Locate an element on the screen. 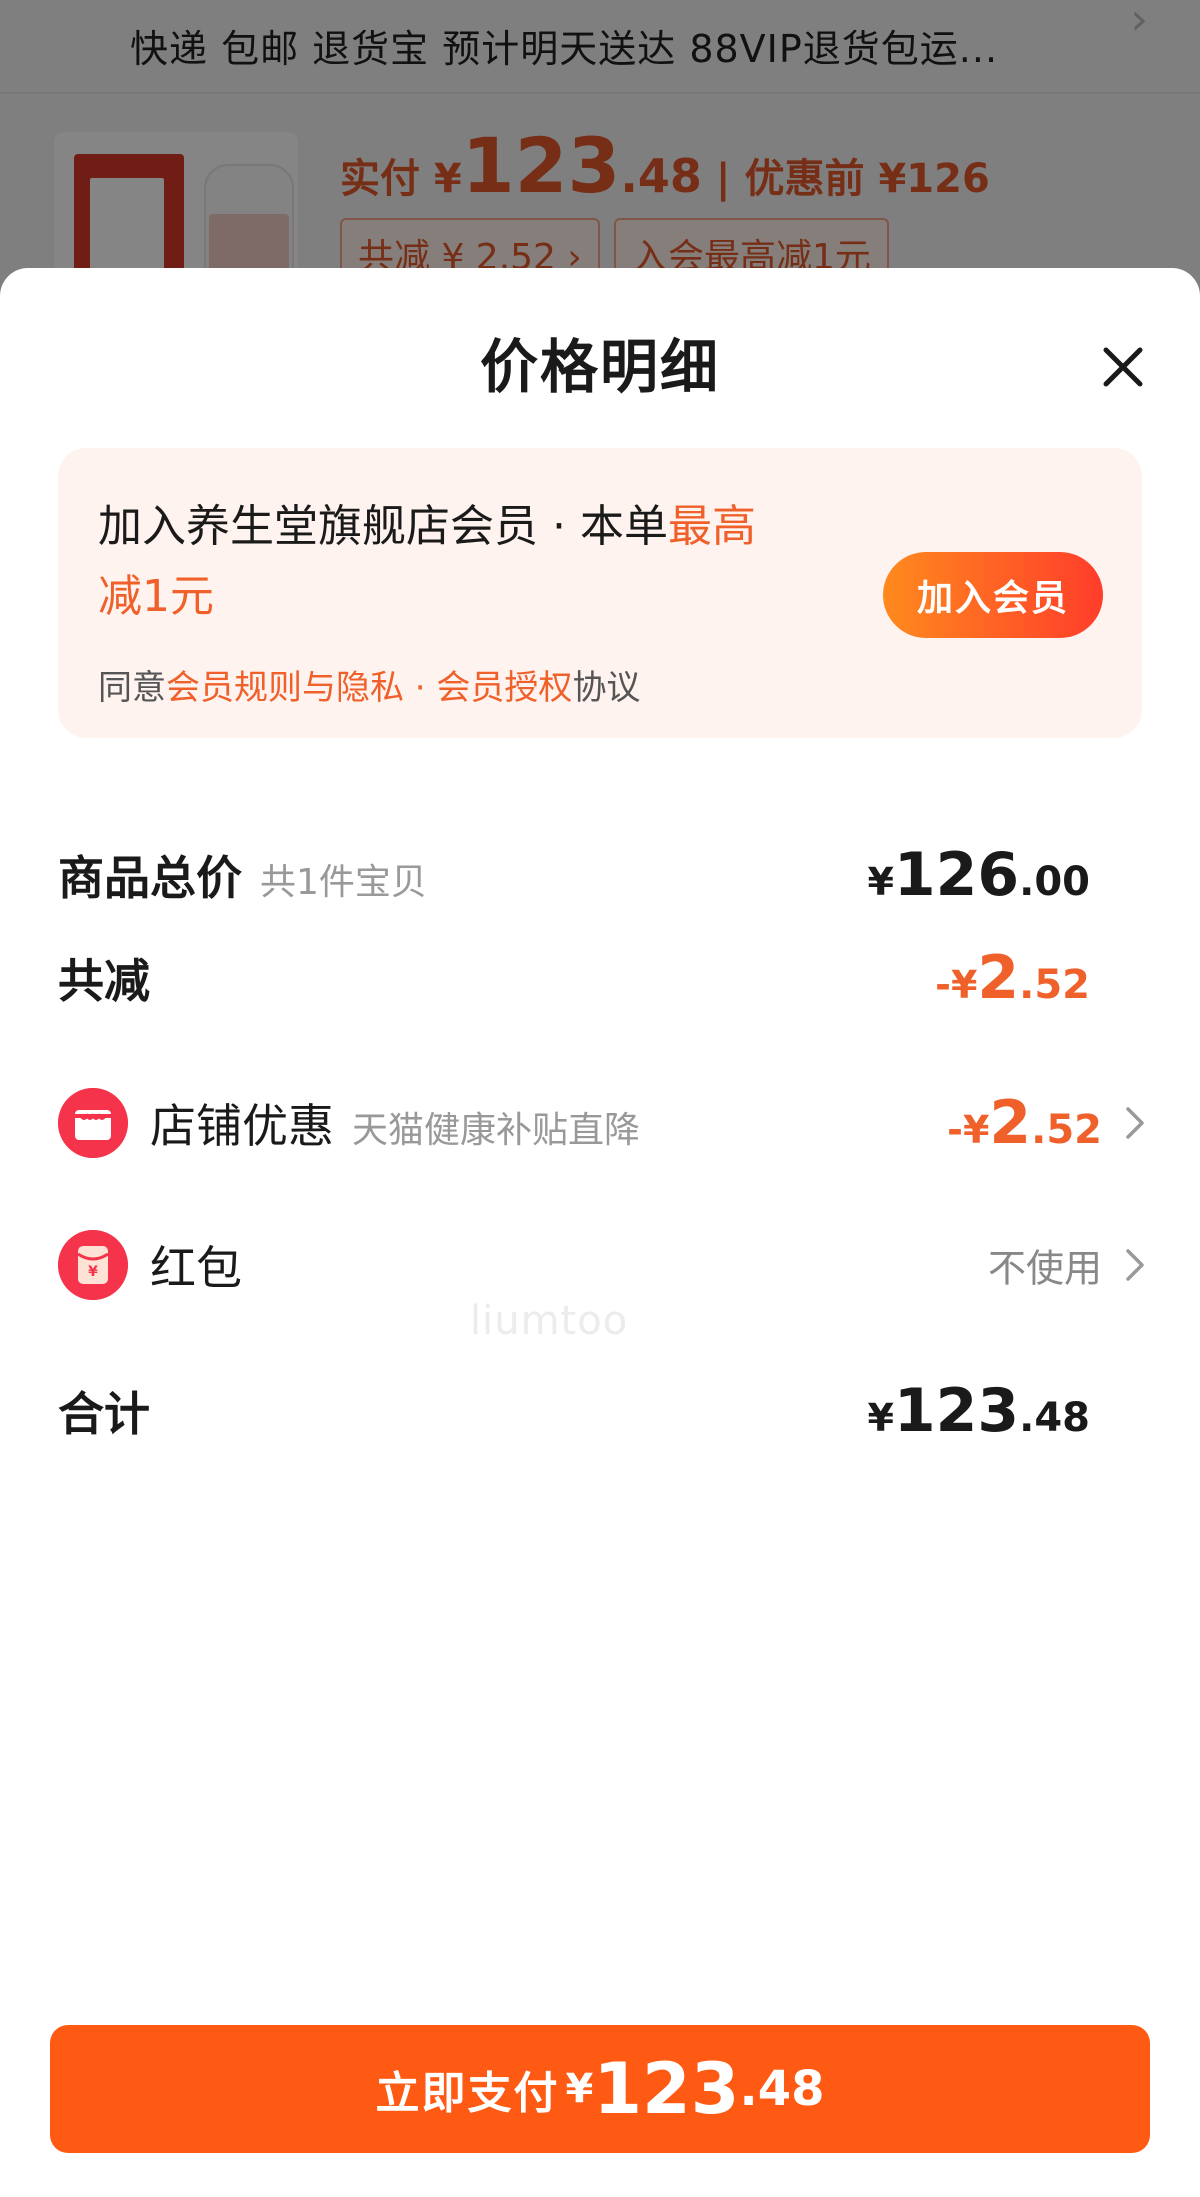 The height and width of the screenshot is (2197, 1200). store-discount-label: 店铺优惠 is located at coordinates (242, 1126).